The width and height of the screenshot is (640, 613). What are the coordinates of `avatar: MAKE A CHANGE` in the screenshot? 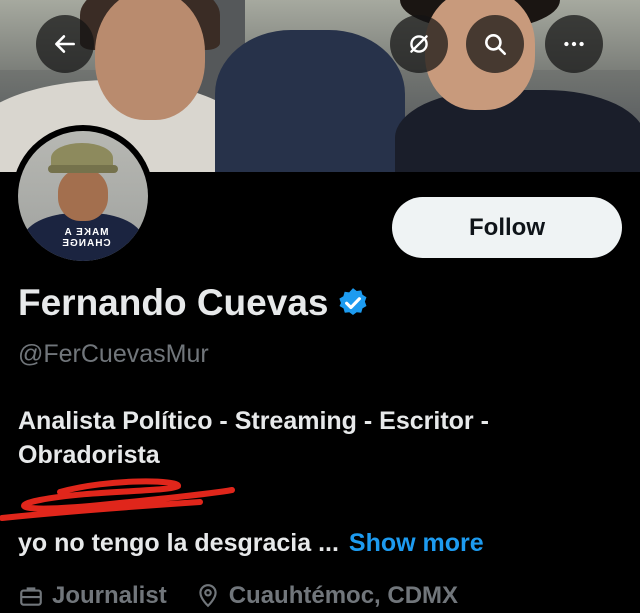 It's located at (83, 196).